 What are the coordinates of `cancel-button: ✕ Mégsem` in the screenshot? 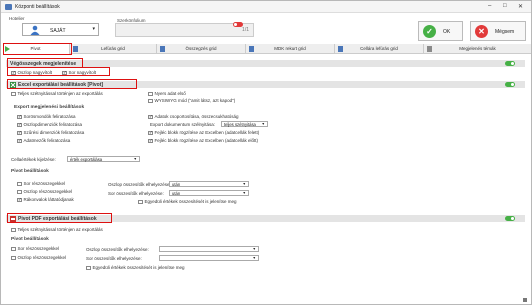 It's located at (498, 31).